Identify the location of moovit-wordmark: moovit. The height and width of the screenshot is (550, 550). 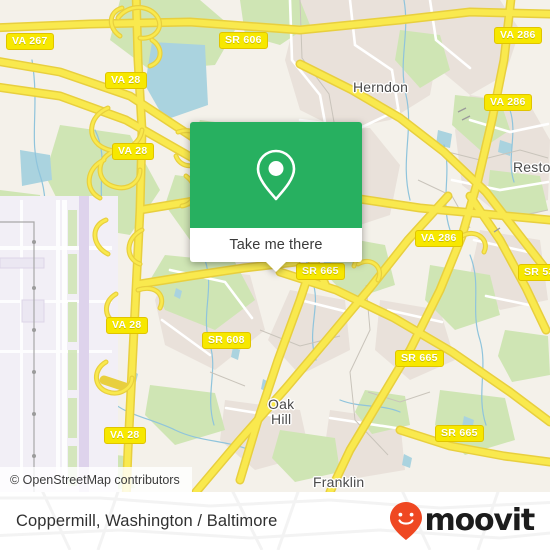
(480, 520).